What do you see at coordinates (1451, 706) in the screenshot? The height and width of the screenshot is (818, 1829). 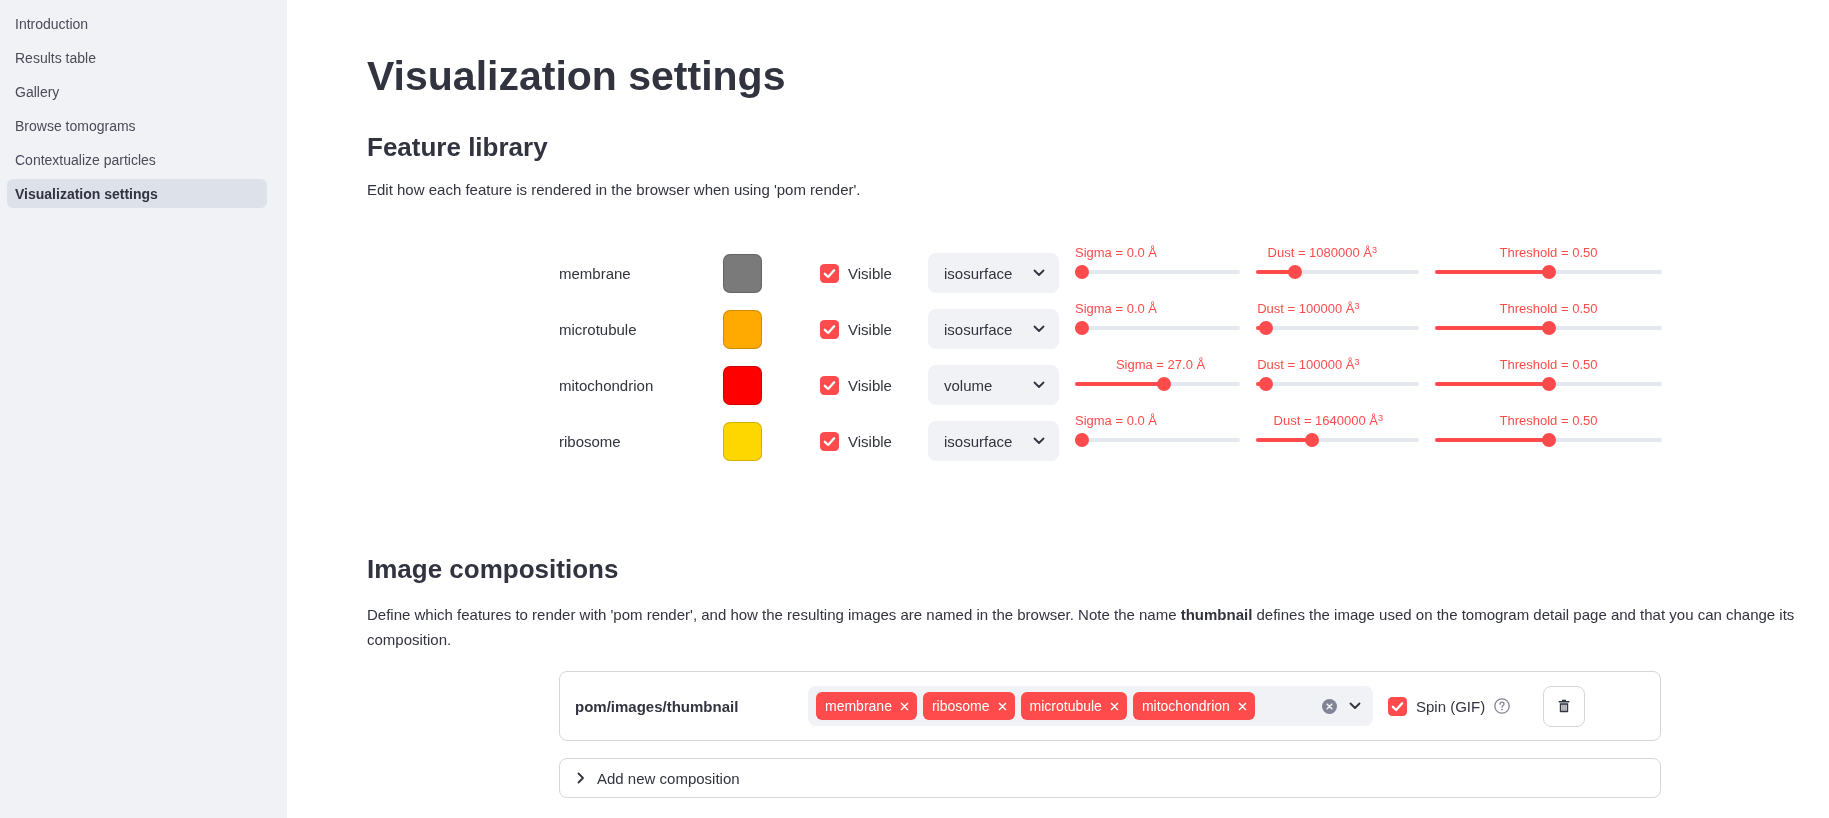 I see `checkbox-label: Spin (GIF)` at bounding box center [1451, 706].